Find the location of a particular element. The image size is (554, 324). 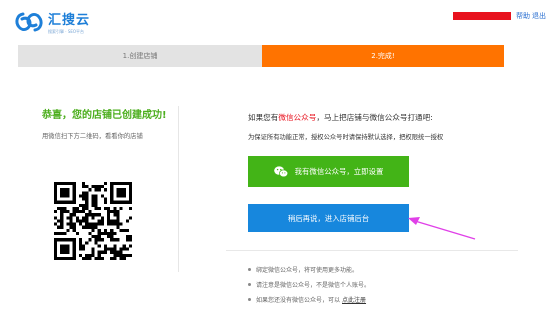

bind-title: 如果您有微信公众号，马上把店铺与微信公众号打通吧: is located at coordinates (340, 117).